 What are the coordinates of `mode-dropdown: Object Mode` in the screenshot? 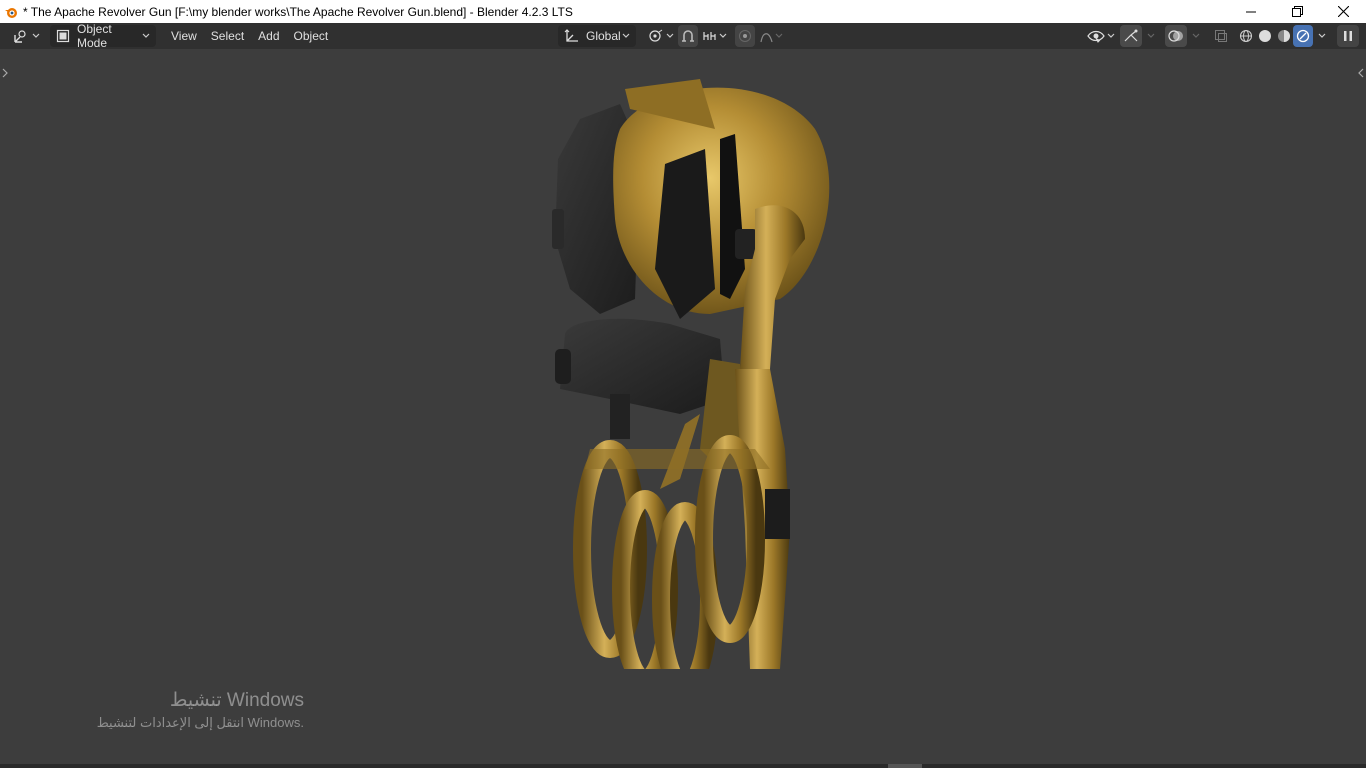 It's located at (103, 36).